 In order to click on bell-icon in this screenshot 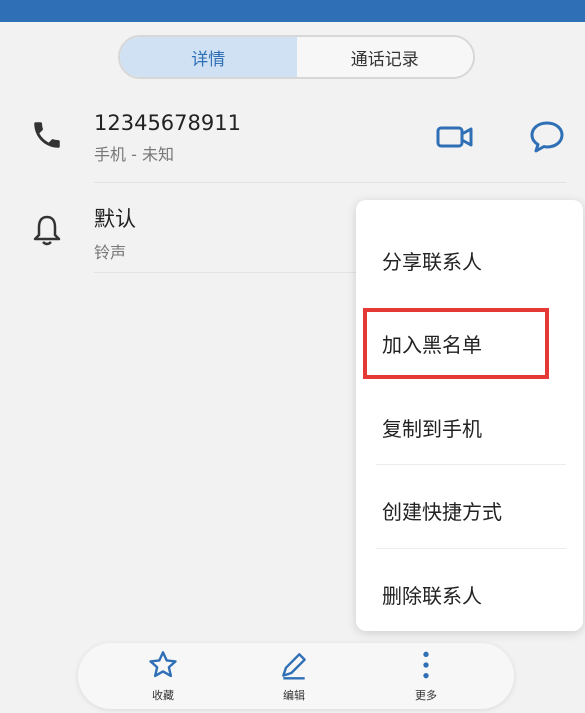, I will do `click(47, 232)`.